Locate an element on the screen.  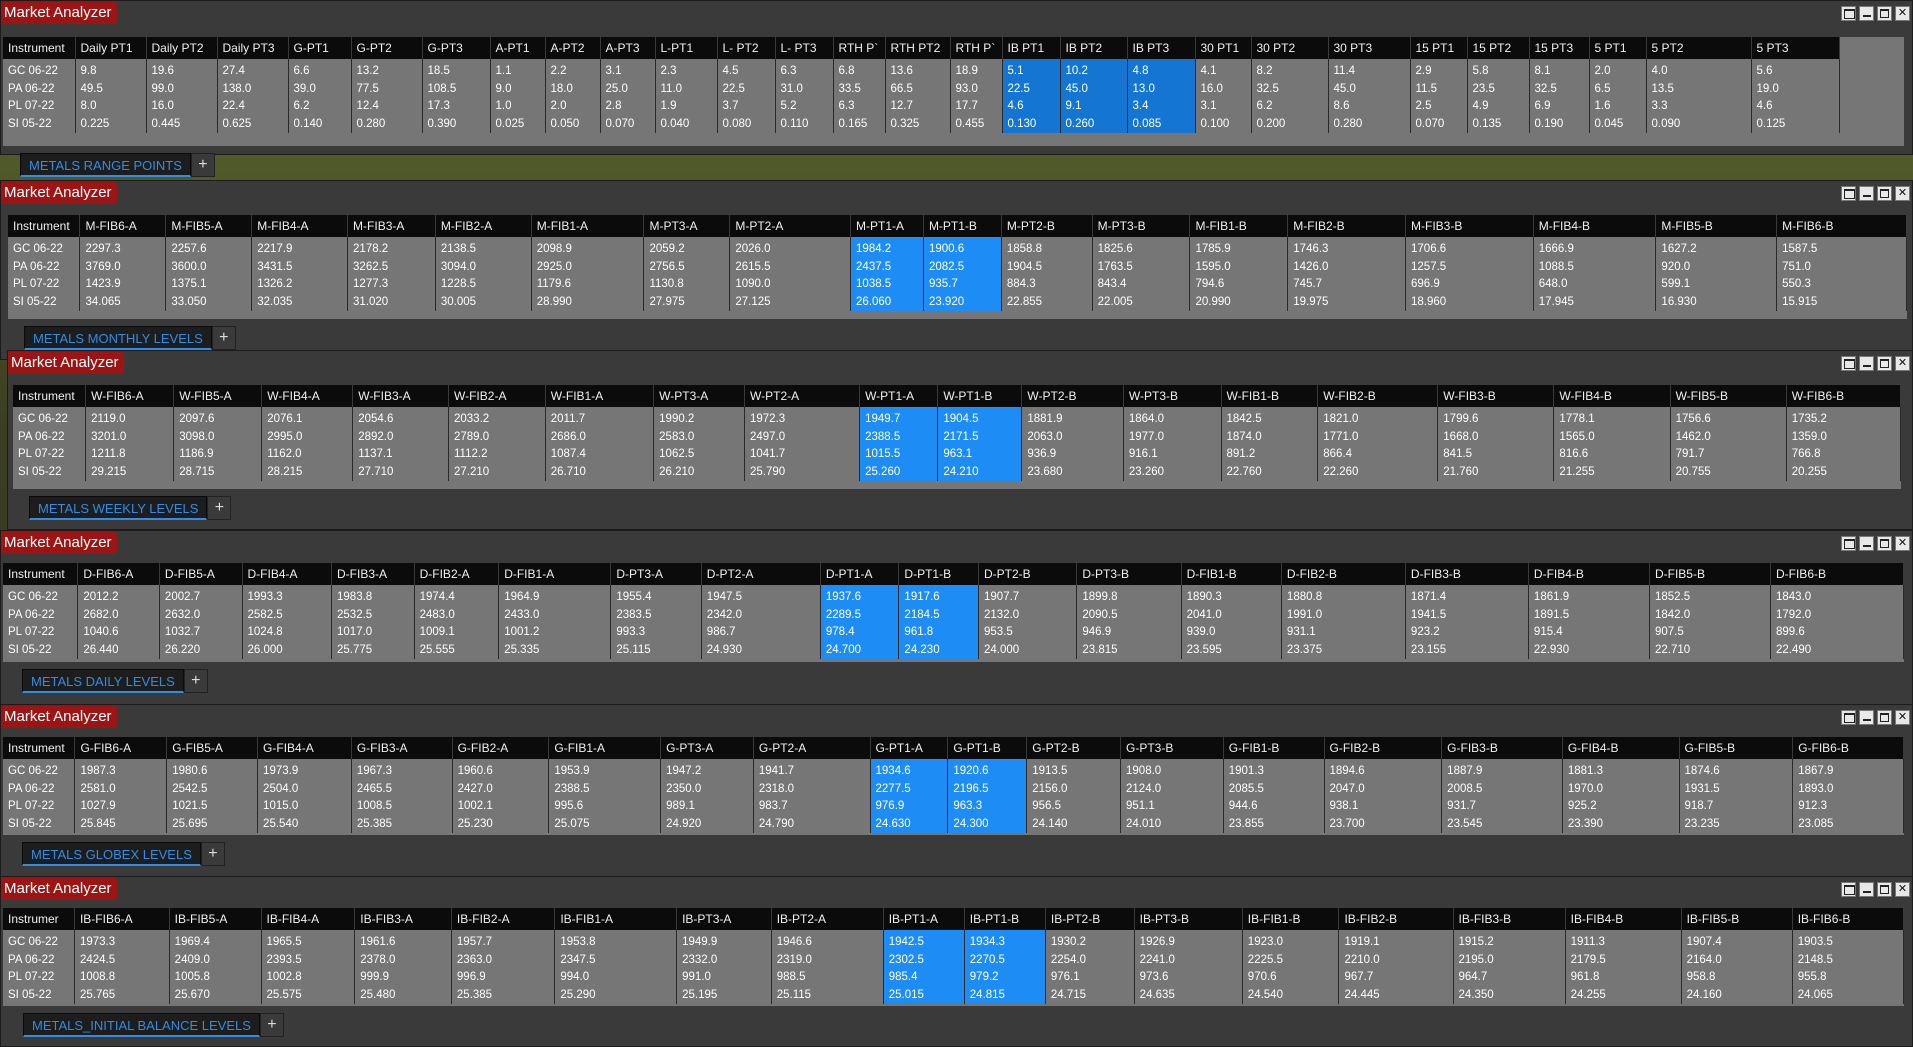
column-header: Daily PT2 is located at coordinates (182, 48).